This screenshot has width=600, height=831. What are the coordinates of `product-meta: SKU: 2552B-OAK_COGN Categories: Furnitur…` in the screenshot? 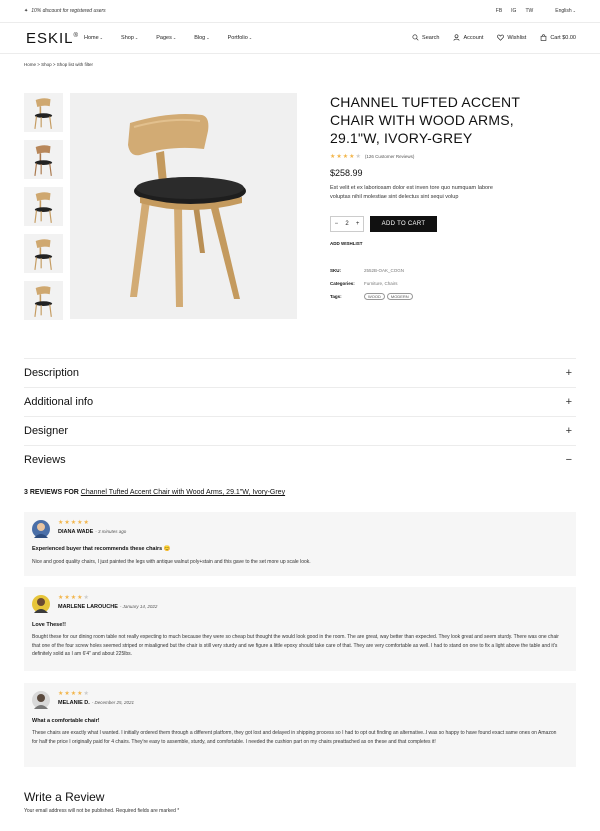 It's located at (372, 283).